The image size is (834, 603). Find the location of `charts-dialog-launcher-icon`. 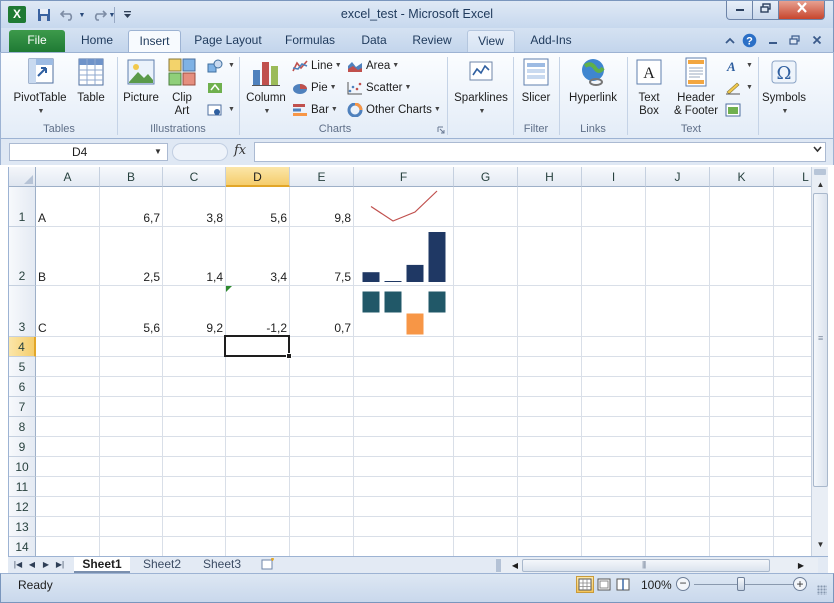

charts-dialog-launcher-icon is located at coordinates (441, 131).